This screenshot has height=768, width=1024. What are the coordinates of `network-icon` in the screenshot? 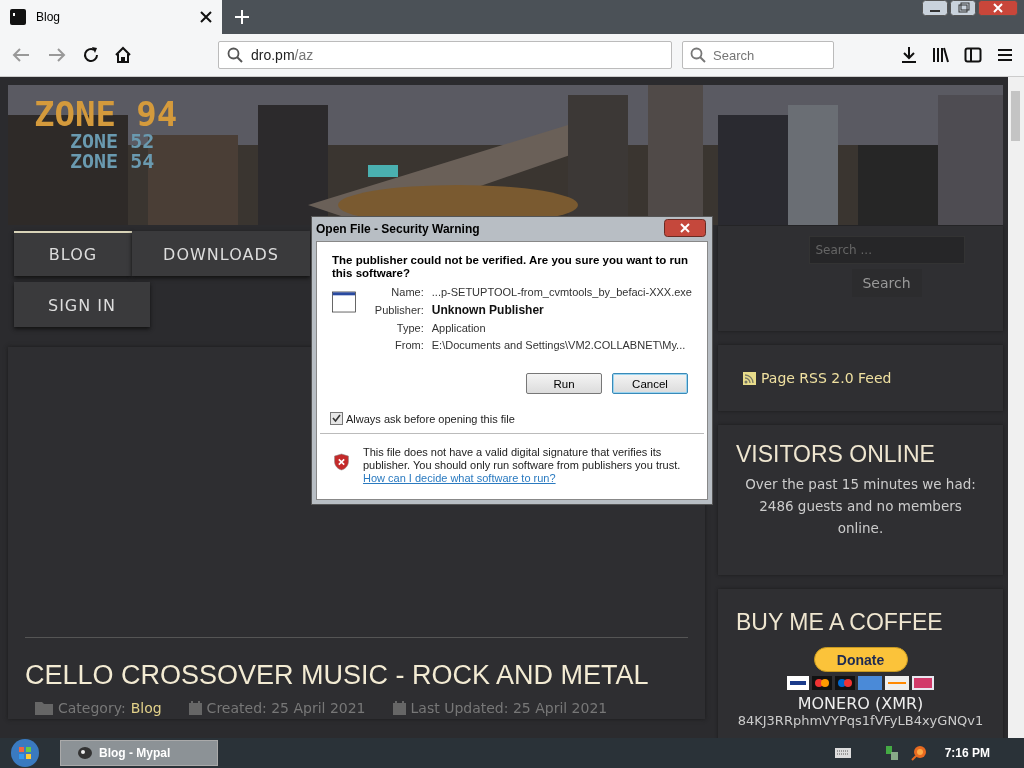 It's located at (891, 753).